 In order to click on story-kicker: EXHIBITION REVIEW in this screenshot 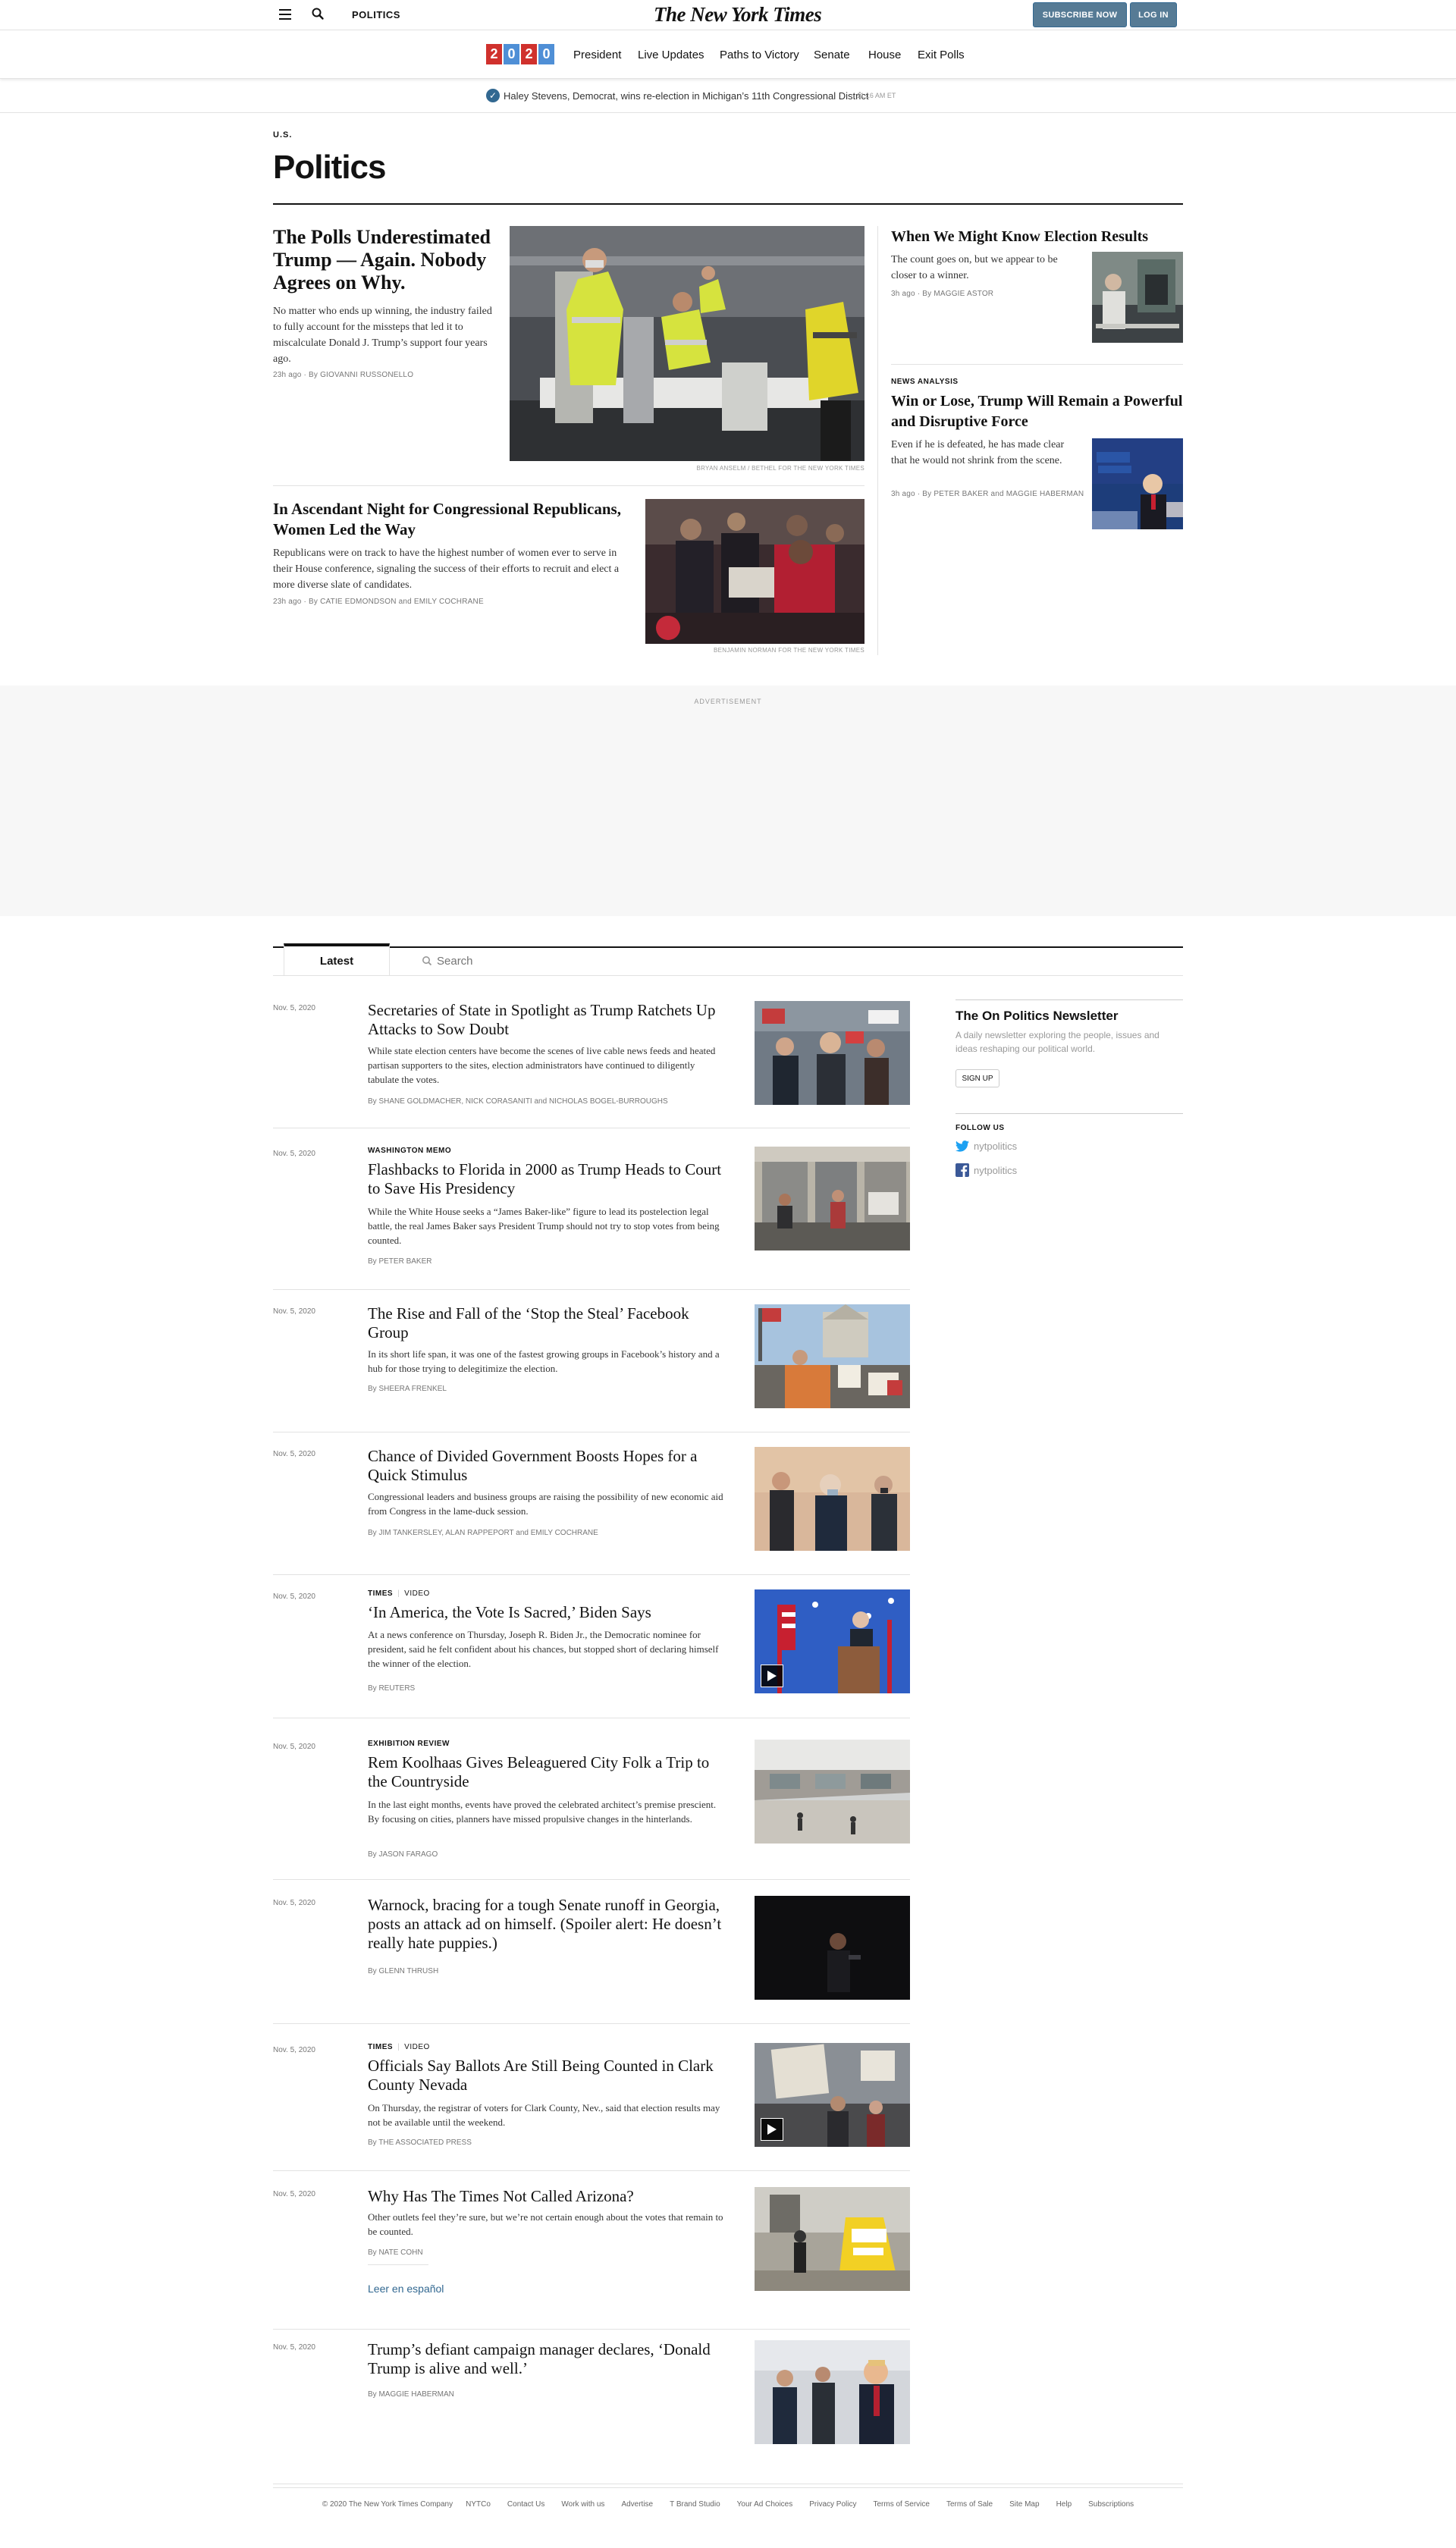, I will do `click(409, 1744)`.